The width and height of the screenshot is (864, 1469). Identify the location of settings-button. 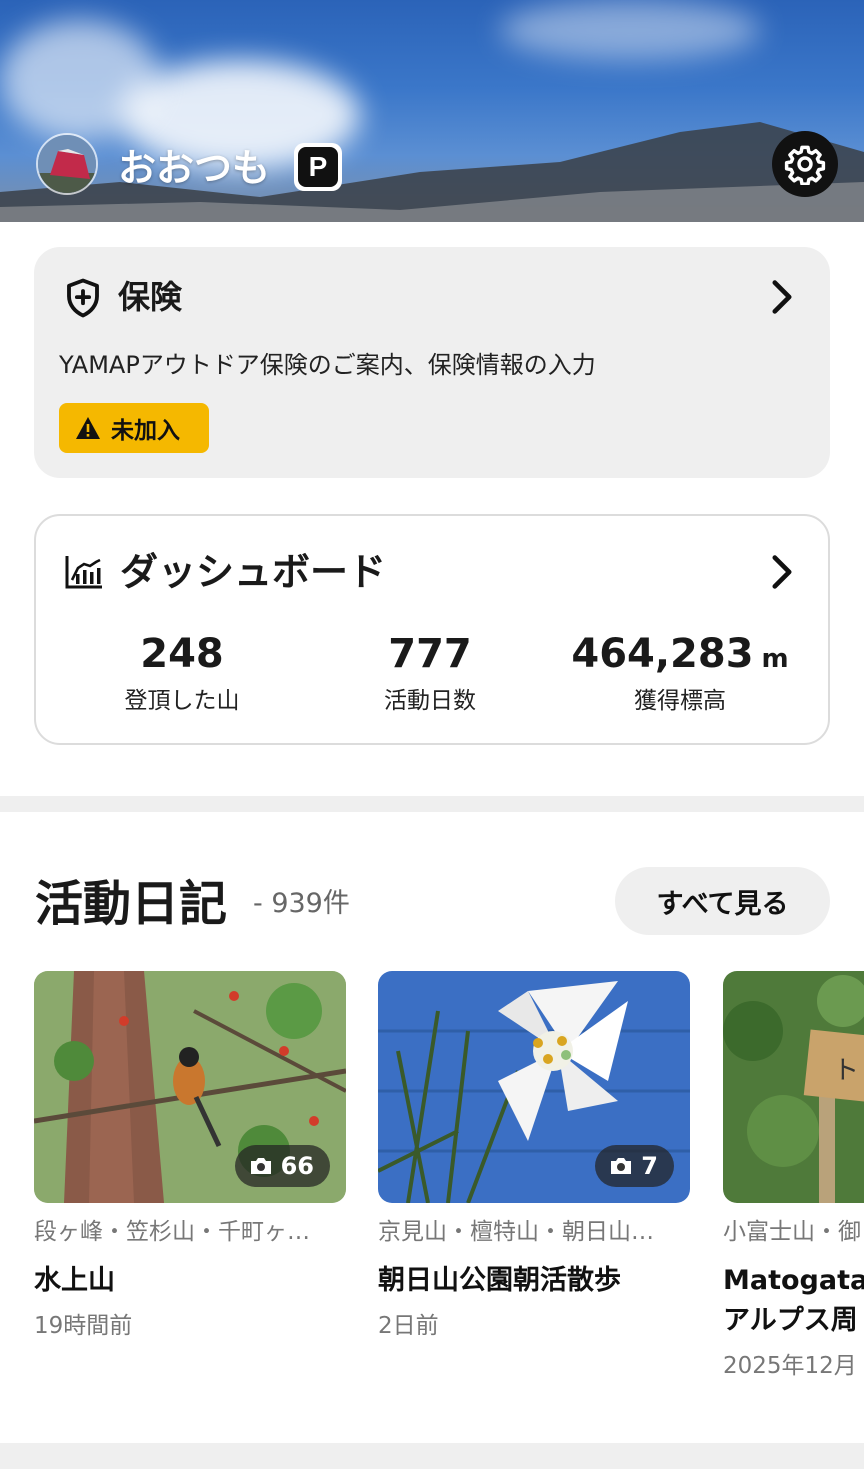
(805, 164).